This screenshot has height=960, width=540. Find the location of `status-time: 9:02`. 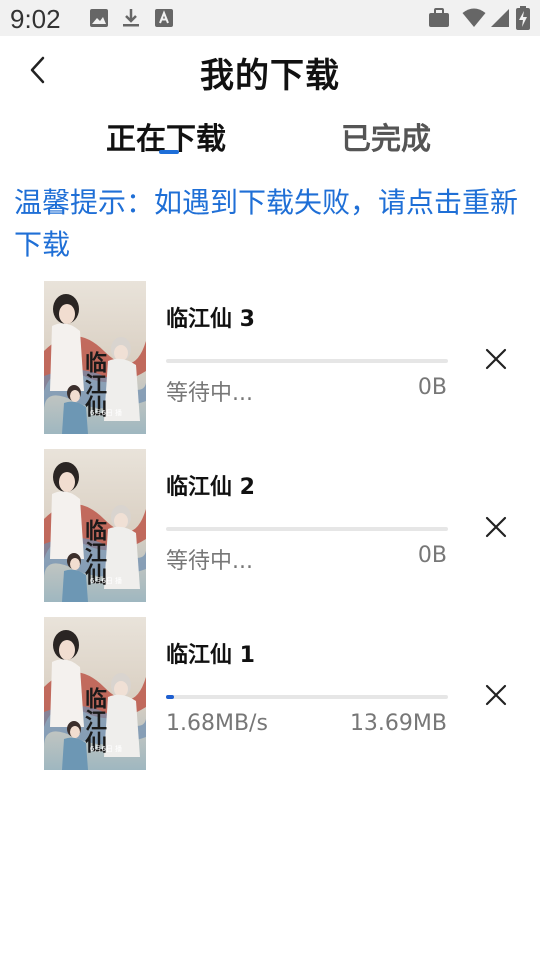

status-time: 9:02 is located at coordinates (35, 19).